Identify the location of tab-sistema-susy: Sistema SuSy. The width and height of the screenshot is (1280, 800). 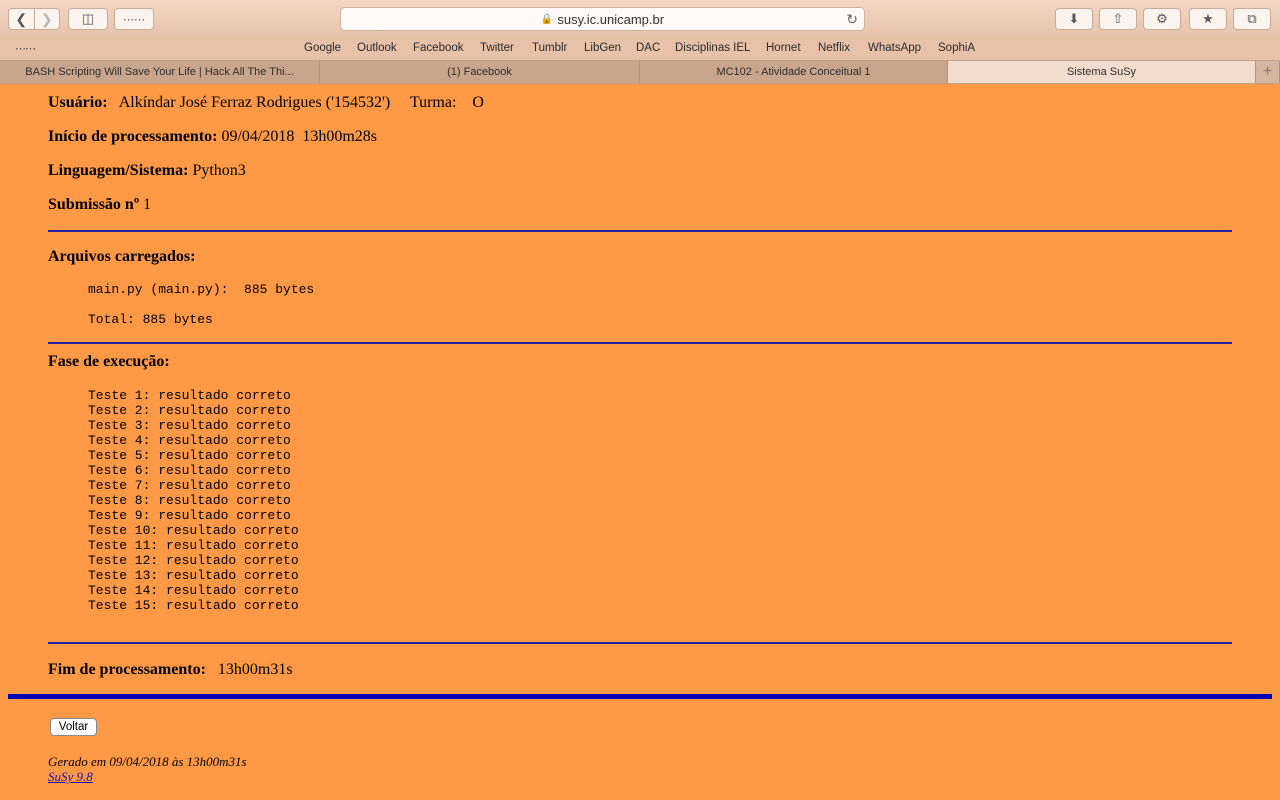
(1102, 72).